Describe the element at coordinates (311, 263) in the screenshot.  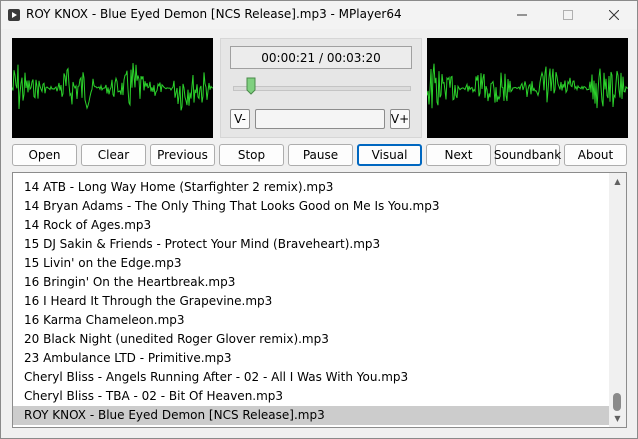
I see `playlist-item: 15 Livin' on the Edge.mp3` at that location.